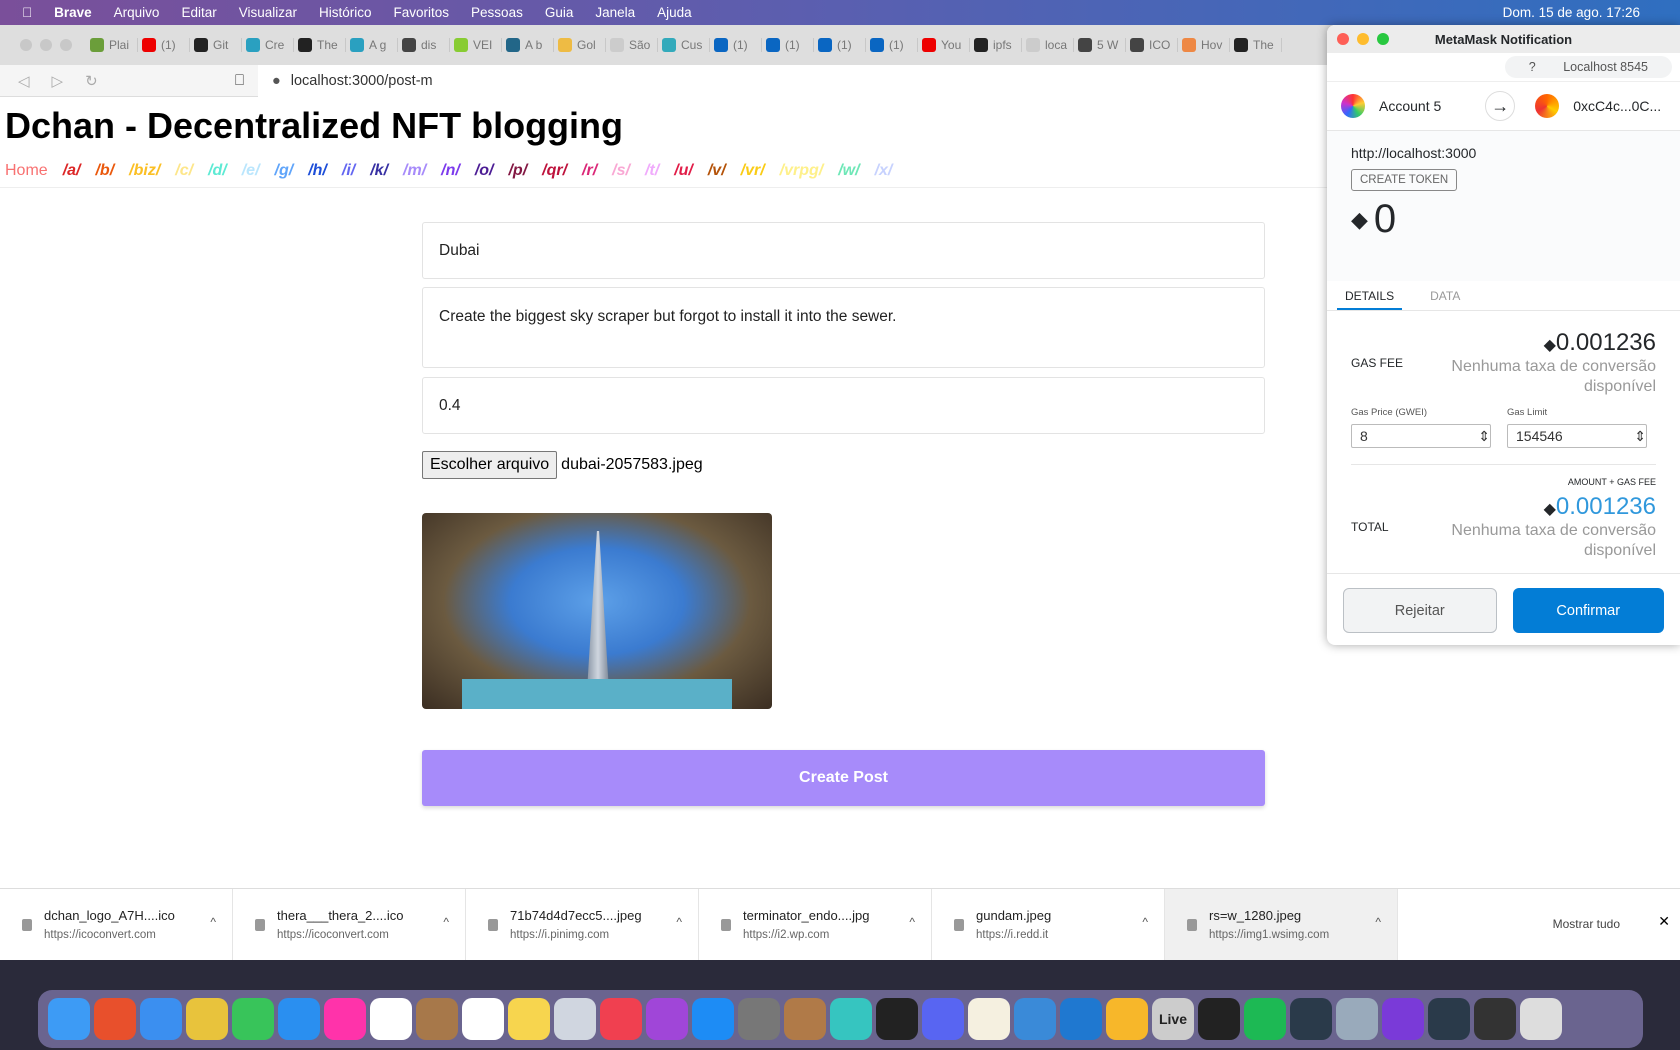 The width and height of the screenshot is (1680, 1050). Describe the element at coordinates (589, 171) in the screenshot. I see `board-link: /r/` at that location.